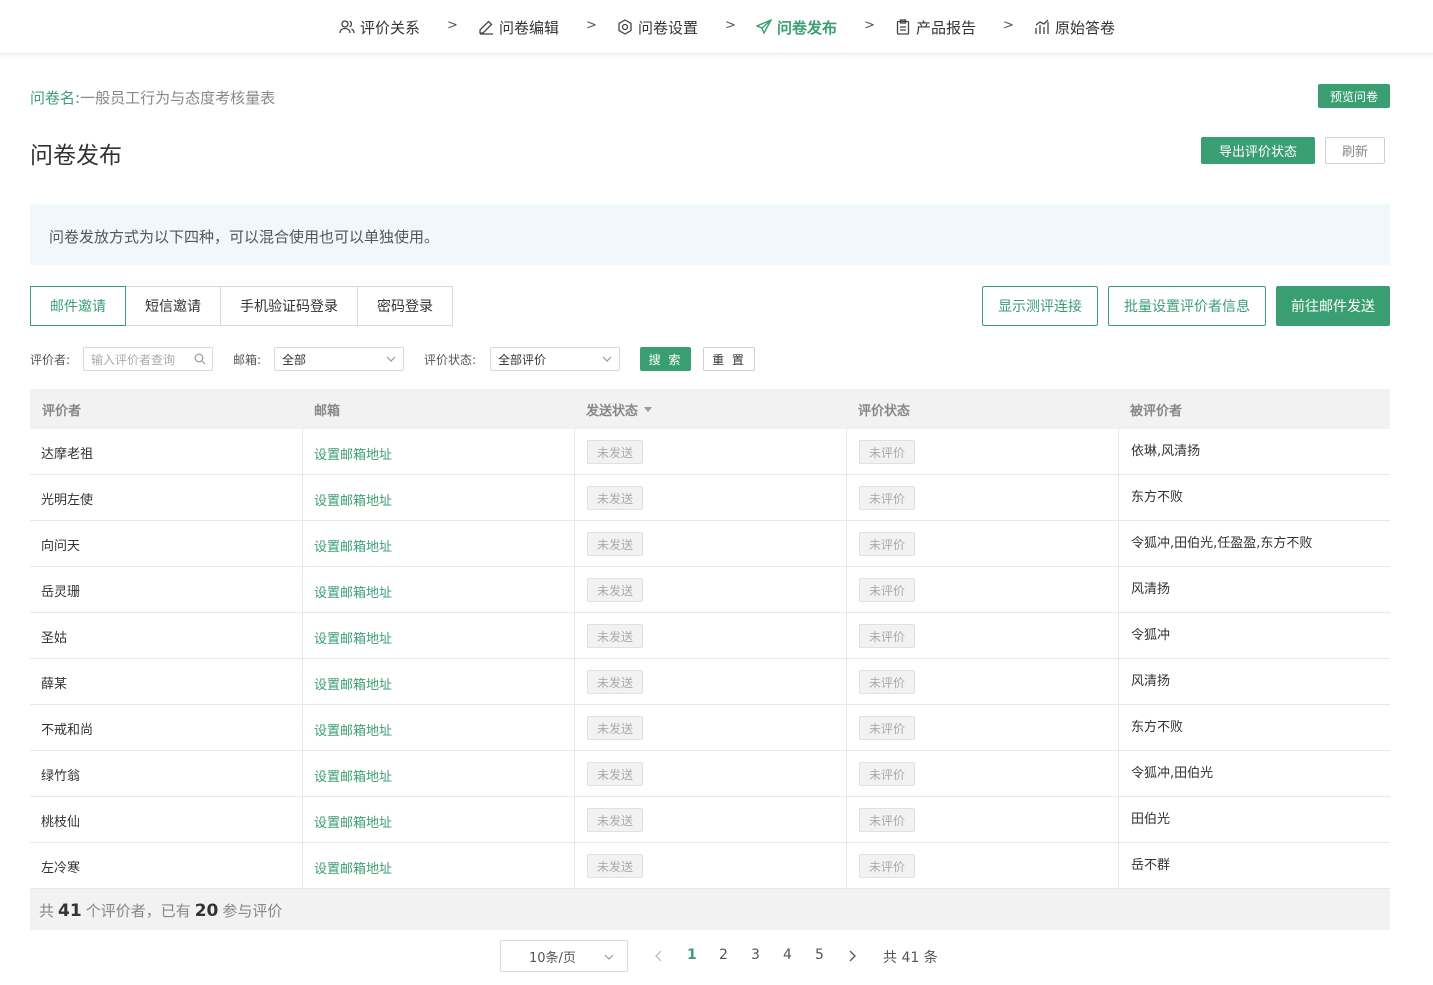 This screenshot has width=1433, height=985. What do you see at coordinates (50, 360) in the screenshot?
I see `evaluator-filter-label: 评价者:` at bounding box center [50, 360].